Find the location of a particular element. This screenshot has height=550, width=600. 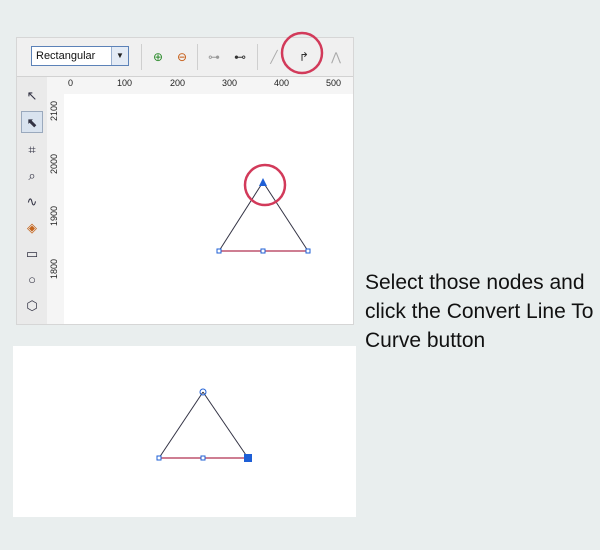

highlight-circle-convert-button is located at coordinates (302, 53).